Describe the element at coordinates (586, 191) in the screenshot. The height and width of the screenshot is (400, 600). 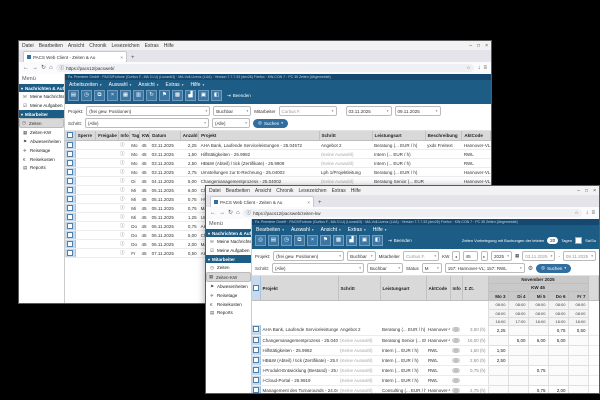
I see `maximize-button: □` at that location.